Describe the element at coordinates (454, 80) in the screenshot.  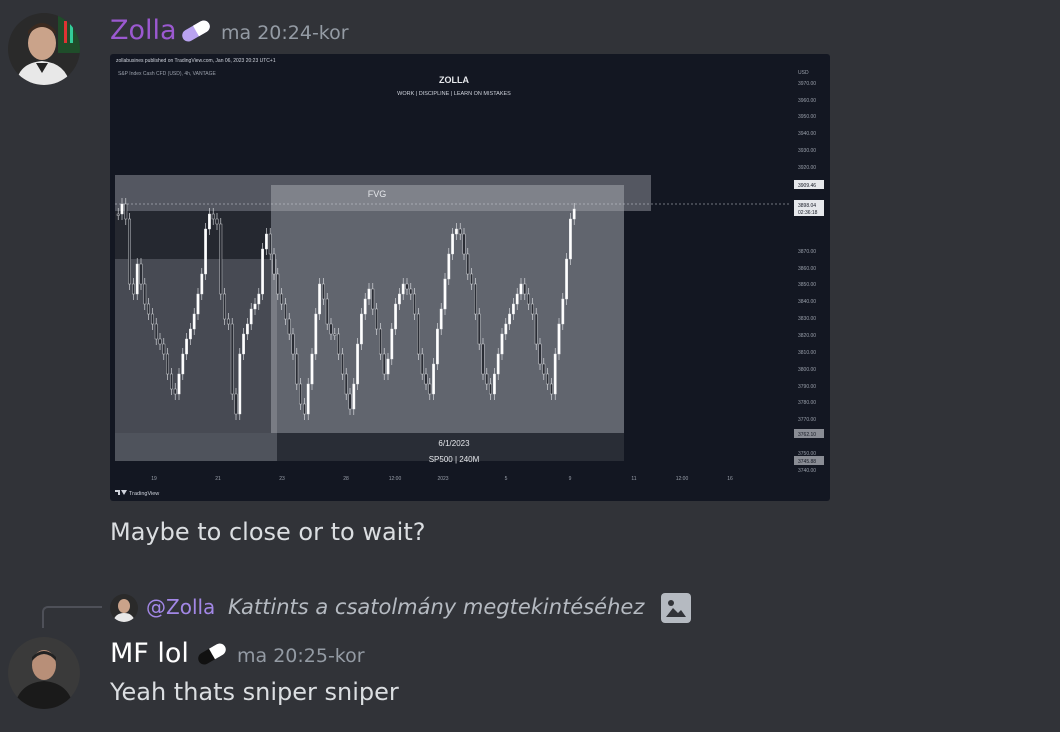
I see `chart-title: ZOLLA` at that location.